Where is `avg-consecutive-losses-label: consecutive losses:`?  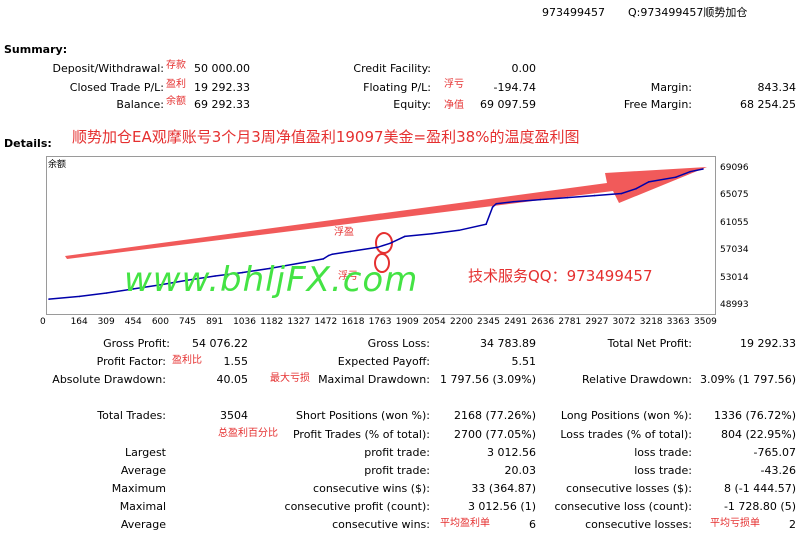
avg-consecutive-losses-label: consecutive losses: is located at coordinates (638, 524).